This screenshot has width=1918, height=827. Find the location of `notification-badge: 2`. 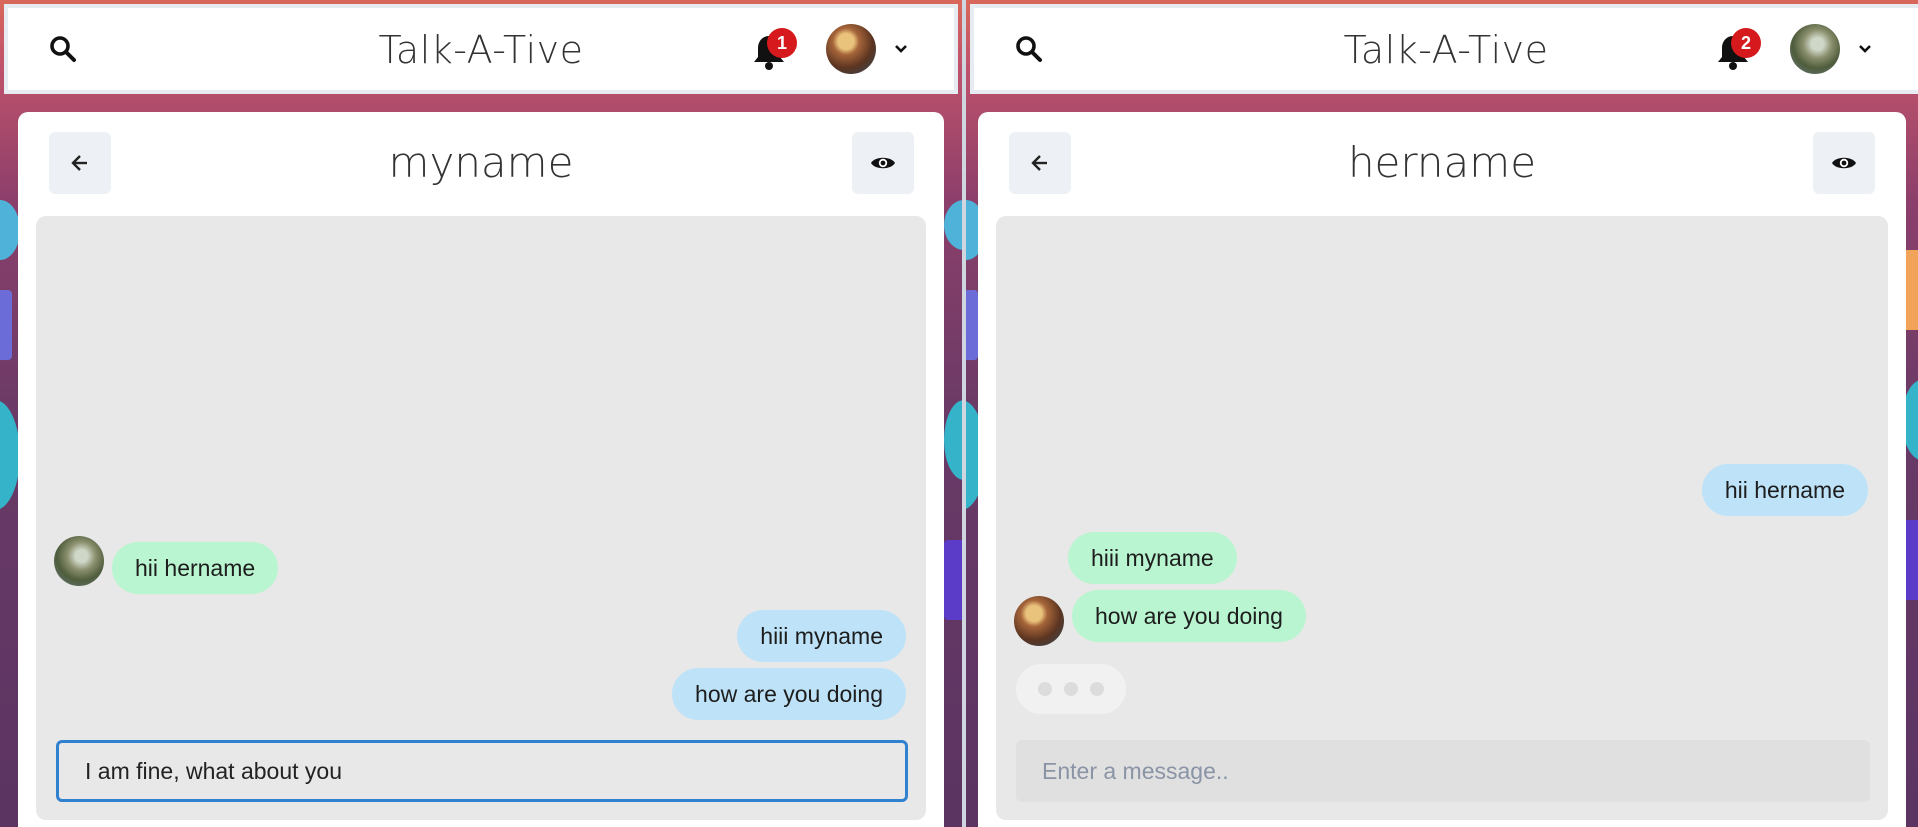

notification-badge: 2 is located at coordinates (1746, 43).